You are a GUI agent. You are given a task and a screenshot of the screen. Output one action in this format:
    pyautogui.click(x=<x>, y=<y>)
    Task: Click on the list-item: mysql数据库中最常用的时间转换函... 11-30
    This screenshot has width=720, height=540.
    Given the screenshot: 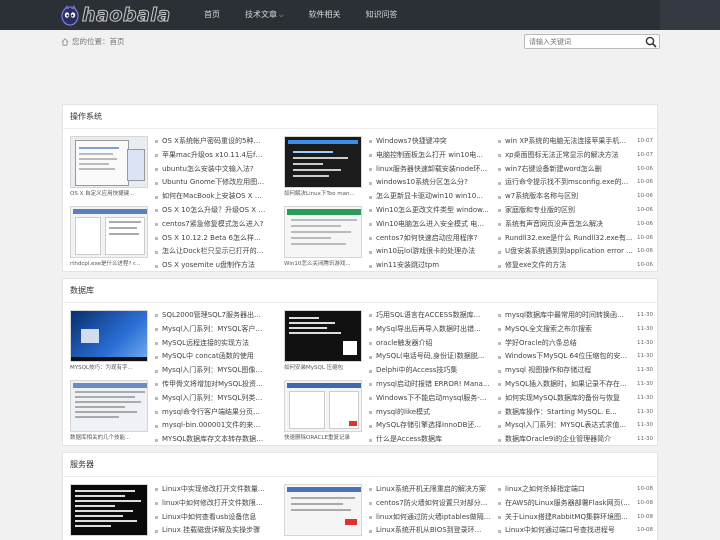 What is the action you would take?
    pyautogui.click(x=575, y=316)
    